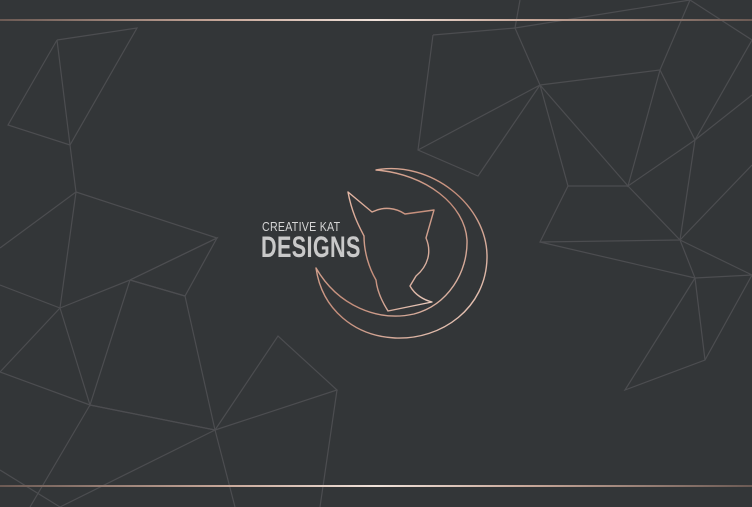  What do you see at coordinates (401, 253) in the screenshot?
I see `cat-moon-logo-icon` at bounding box center [401, 253].